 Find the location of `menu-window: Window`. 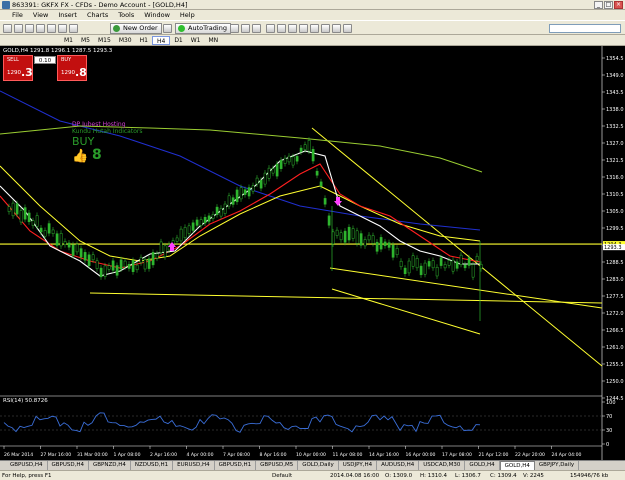

menu-window: Window is located at coordinates (157, 15).